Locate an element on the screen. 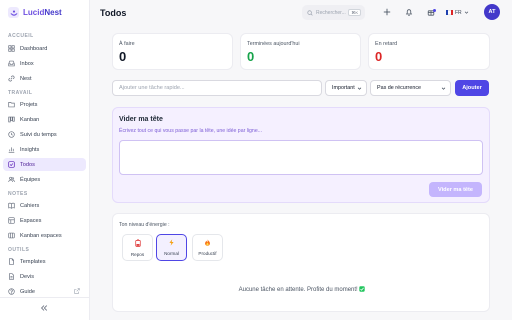  energy-option-repos: Repos is located at coordinates (137, 247).